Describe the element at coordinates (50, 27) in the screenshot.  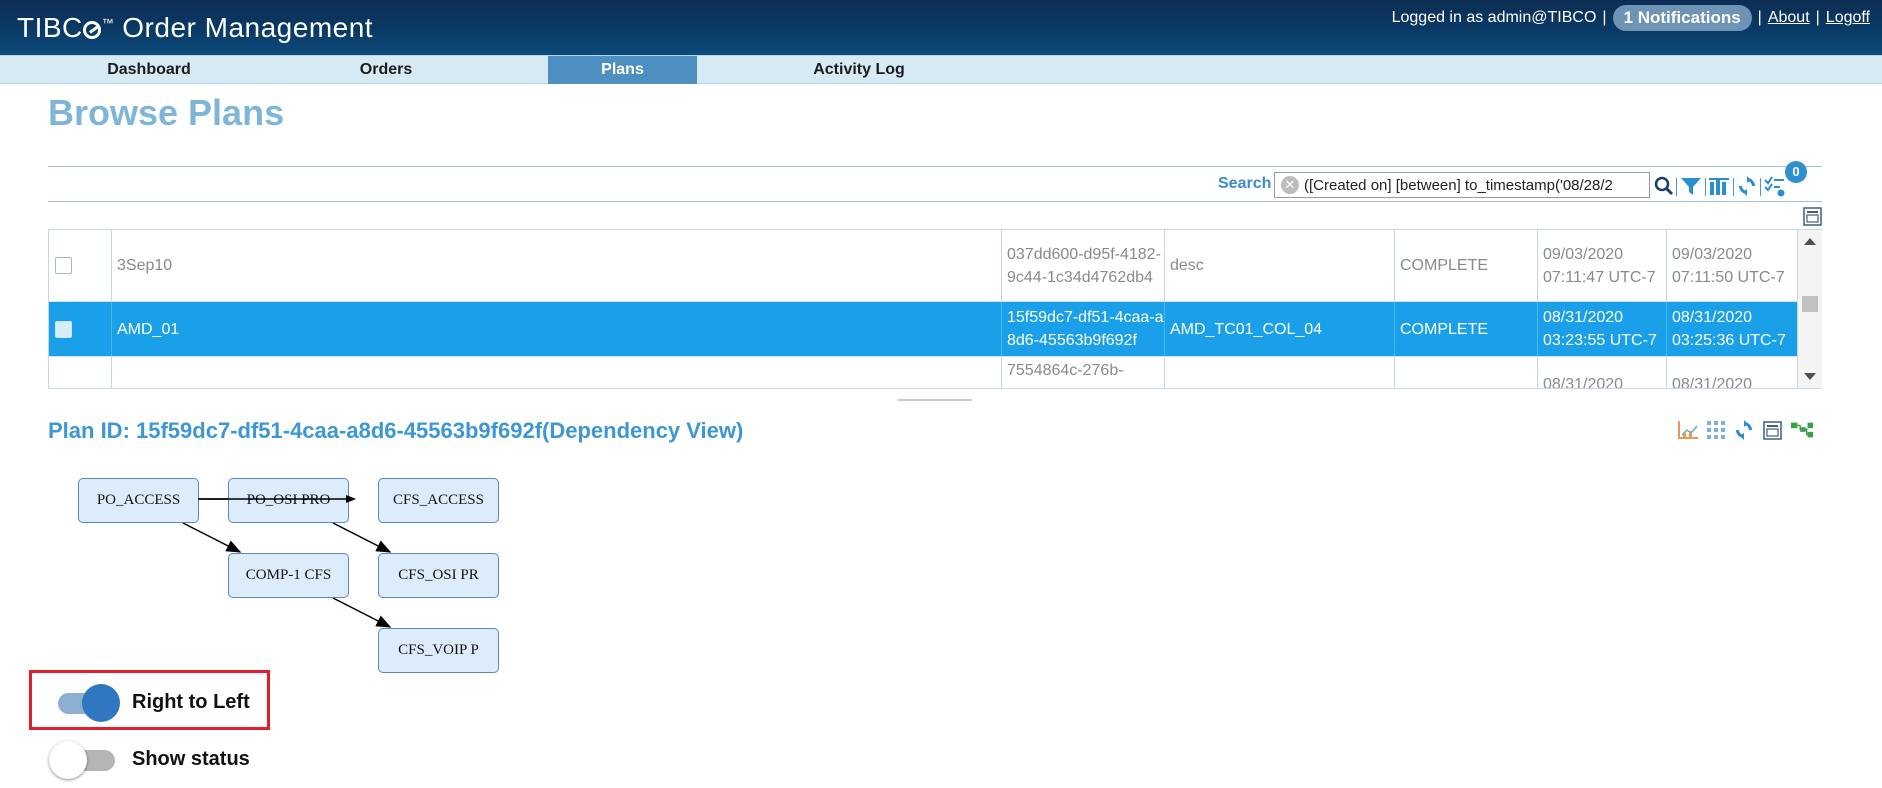
I see `tibco-logo-text: TIBC` at that location.